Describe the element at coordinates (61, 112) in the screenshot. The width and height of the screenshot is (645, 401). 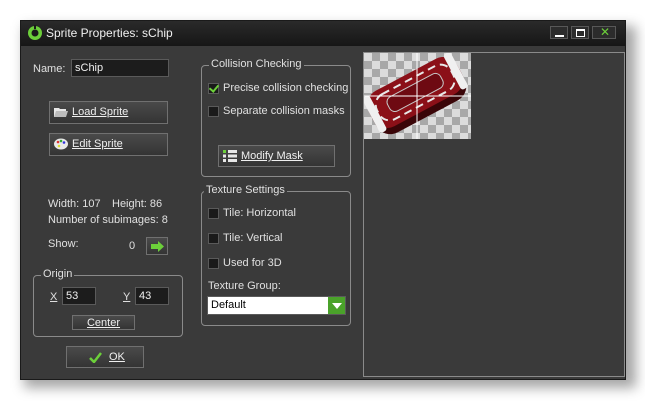
I see `folder-open-icon` at that location.